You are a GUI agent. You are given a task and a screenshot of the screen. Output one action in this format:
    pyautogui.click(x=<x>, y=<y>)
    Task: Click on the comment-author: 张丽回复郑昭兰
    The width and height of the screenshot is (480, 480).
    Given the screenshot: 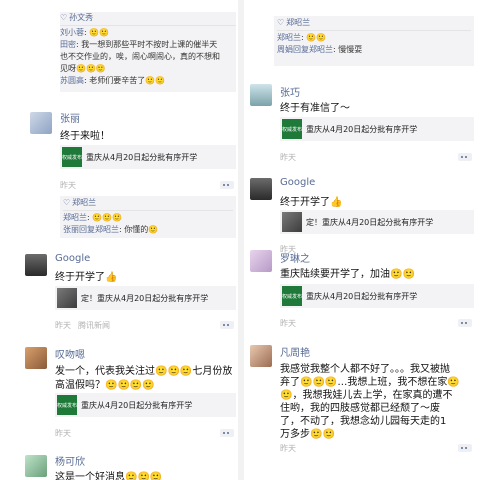 What is the action you would take?
    pyautogui.click(x=91, y=229)
    